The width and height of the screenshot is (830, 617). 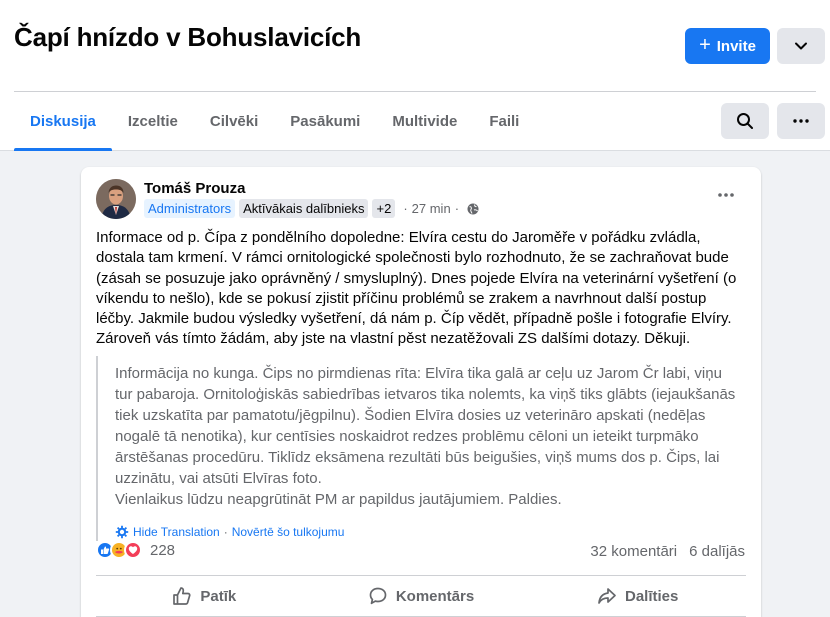 What do you see at coordinates (607, 596) in the screenshot?
I see `share-arrow-icon` at bounding box center [607, 596].